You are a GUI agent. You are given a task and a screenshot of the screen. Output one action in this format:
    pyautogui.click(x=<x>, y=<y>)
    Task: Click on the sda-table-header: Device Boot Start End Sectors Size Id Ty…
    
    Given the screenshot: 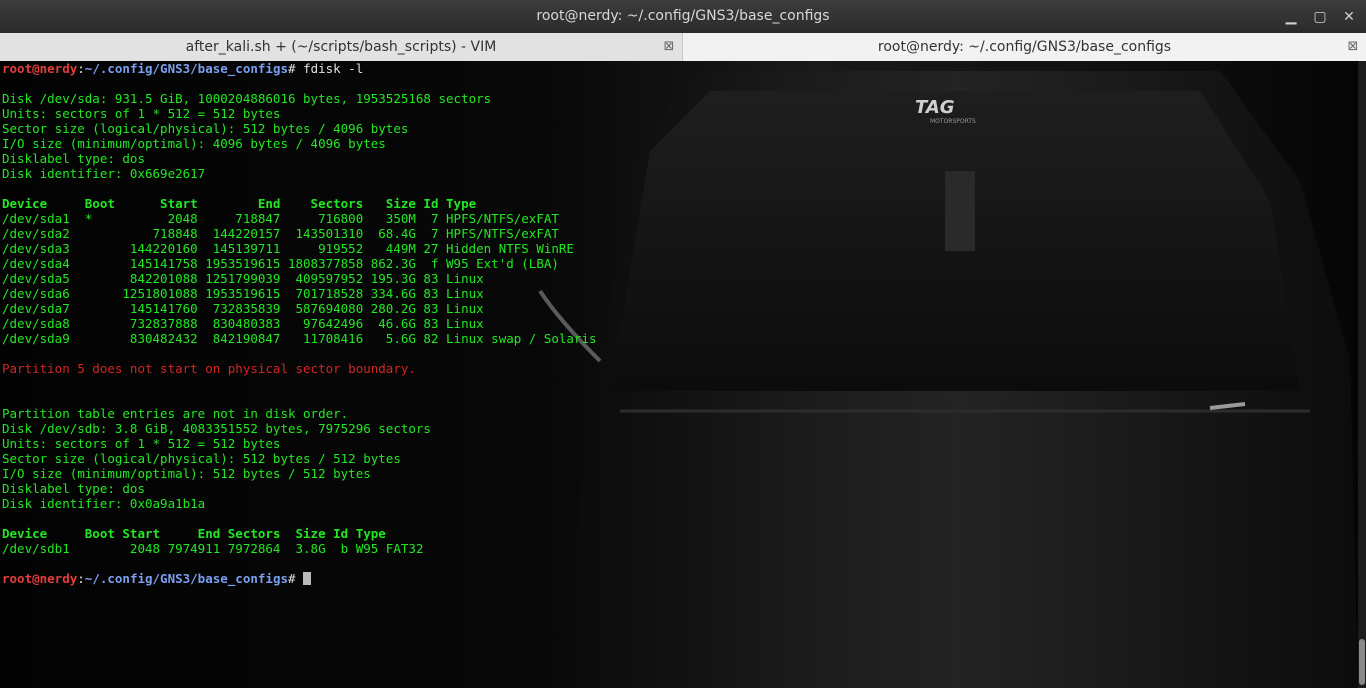 What is the action you would take?
    pyautogui.click(x=239, y=203)
    